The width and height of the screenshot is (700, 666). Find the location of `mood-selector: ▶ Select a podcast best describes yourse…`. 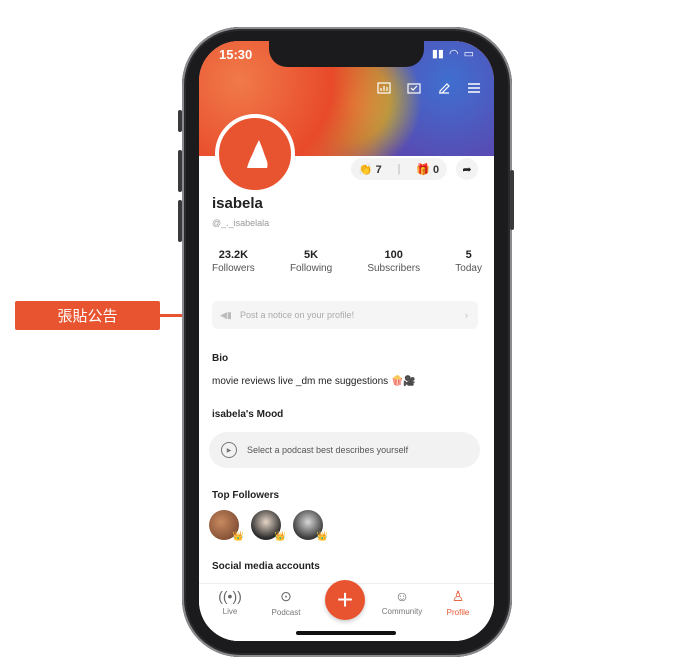

mood-selector: ▶ Select a podcast best describes yourse… is located at coordinates (344, 450).